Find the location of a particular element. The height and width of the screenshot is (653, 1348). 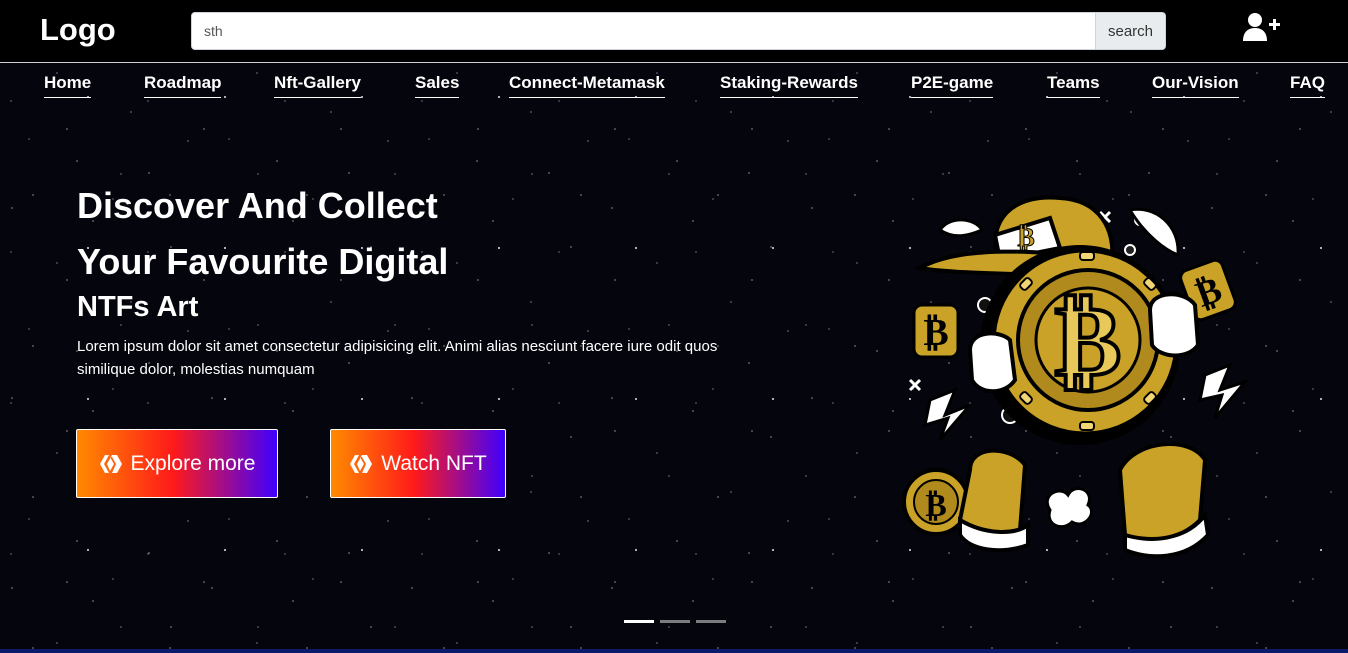

search-bar: search is located at coordinates (678, 31).